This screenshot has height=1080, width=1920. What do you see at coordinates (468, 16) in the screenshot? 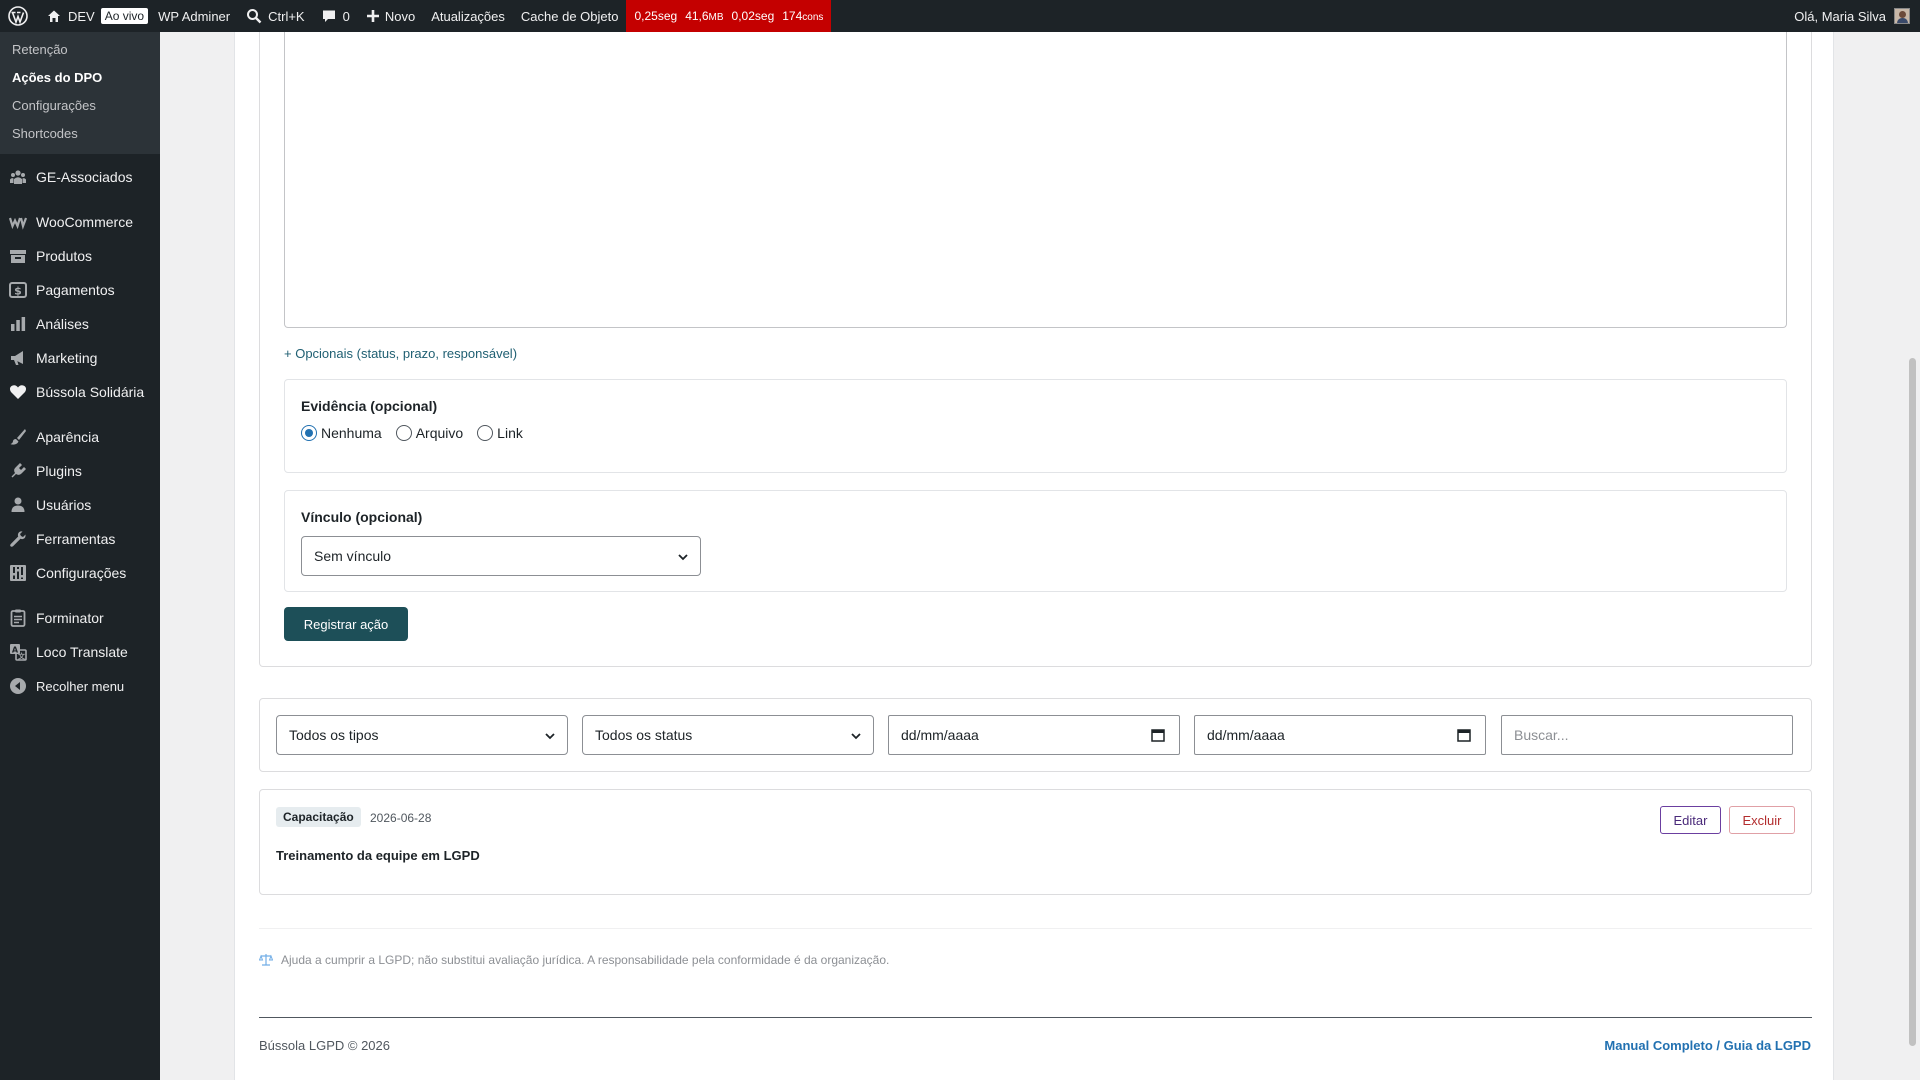
I see `updates-link: Atualizações` at bounding box center [468, 16].